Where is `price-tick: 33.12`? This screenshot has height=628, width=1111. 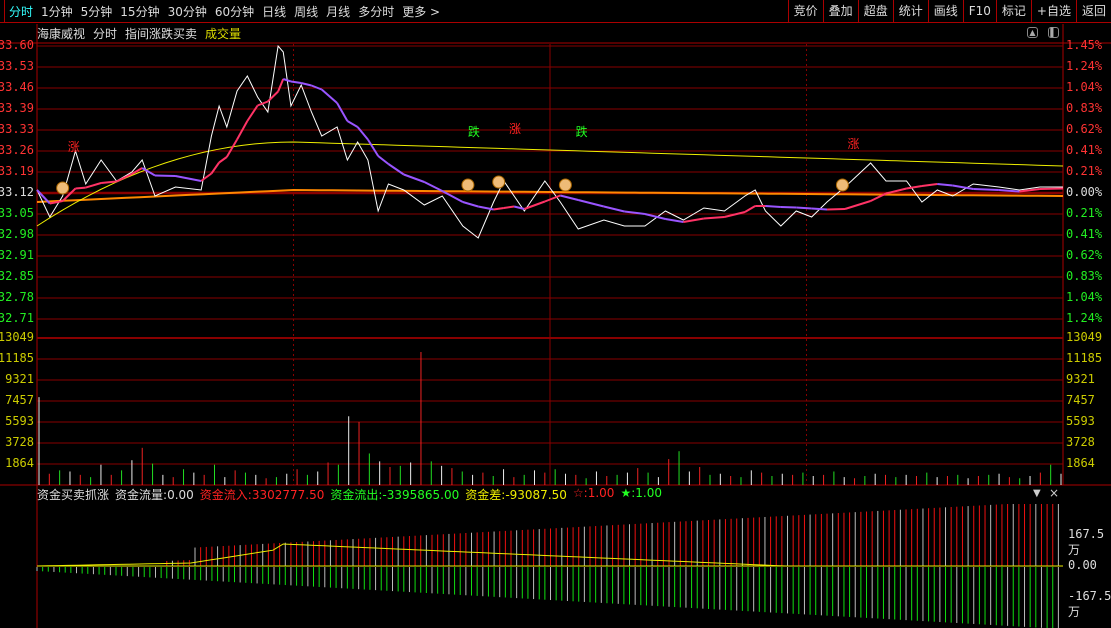
price-tick: 33.12 is located at coordinates (17, 192).